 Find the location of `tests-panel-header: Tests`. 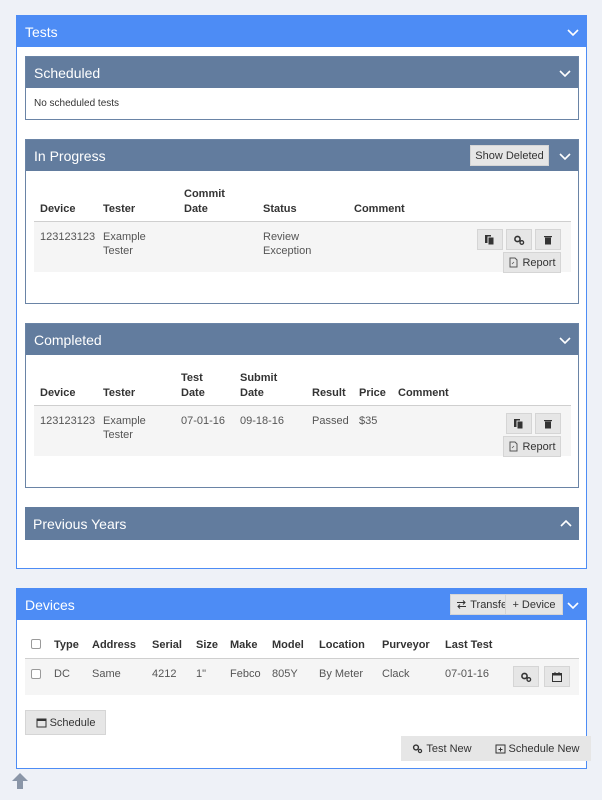

tests-panel-header: Tests is located at coordinates (301, 31).